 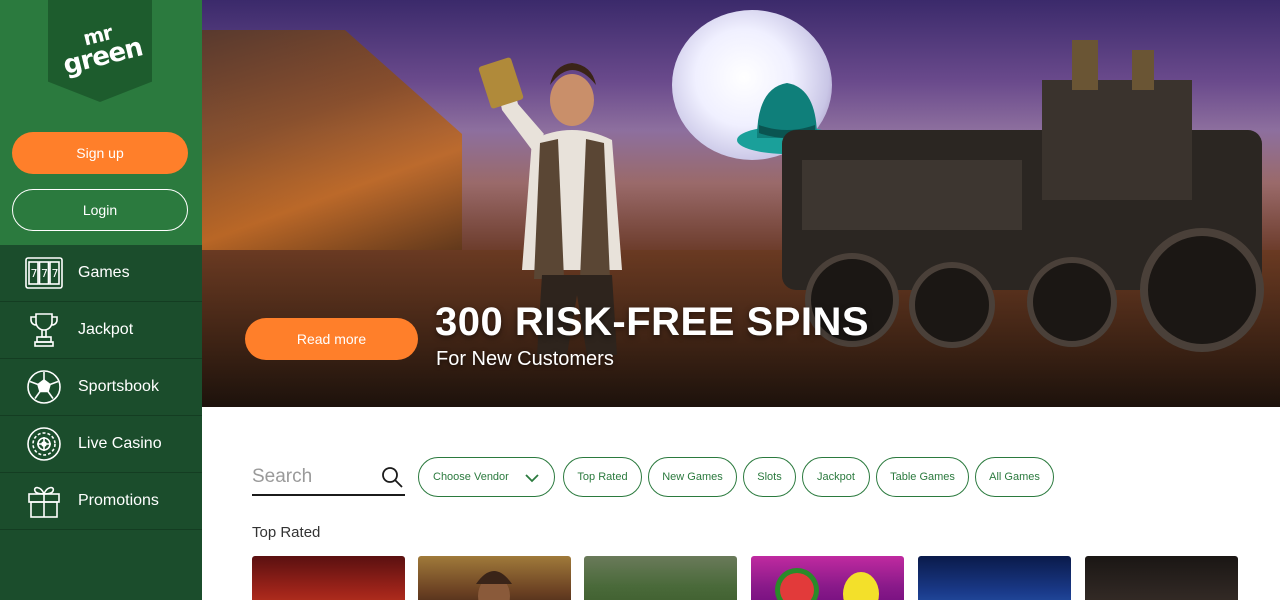 What do you see at coordinates (44, 330) in the screenshot?
I see `trophy-icon` at bounding box center [44, 330].